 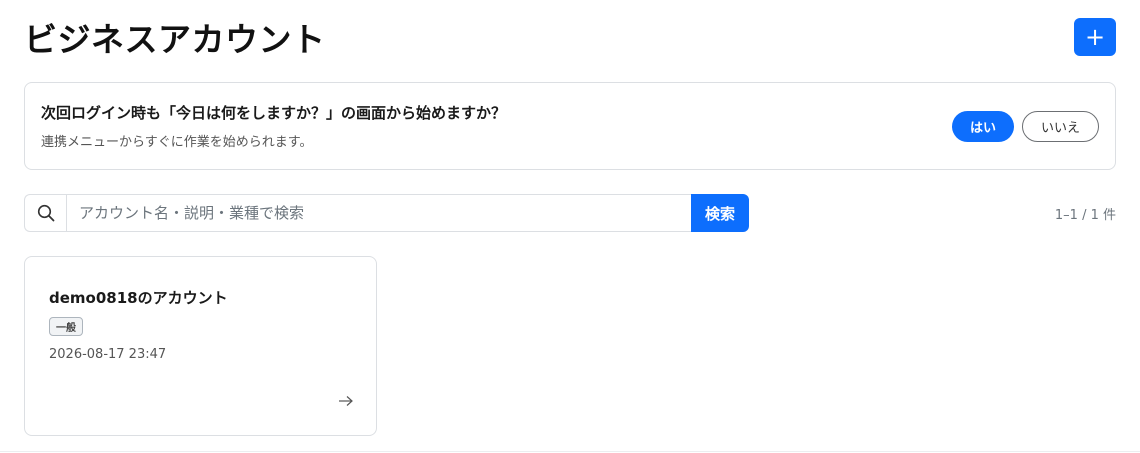 I want to click on search-group: 検索, so click(x=386, y=213).